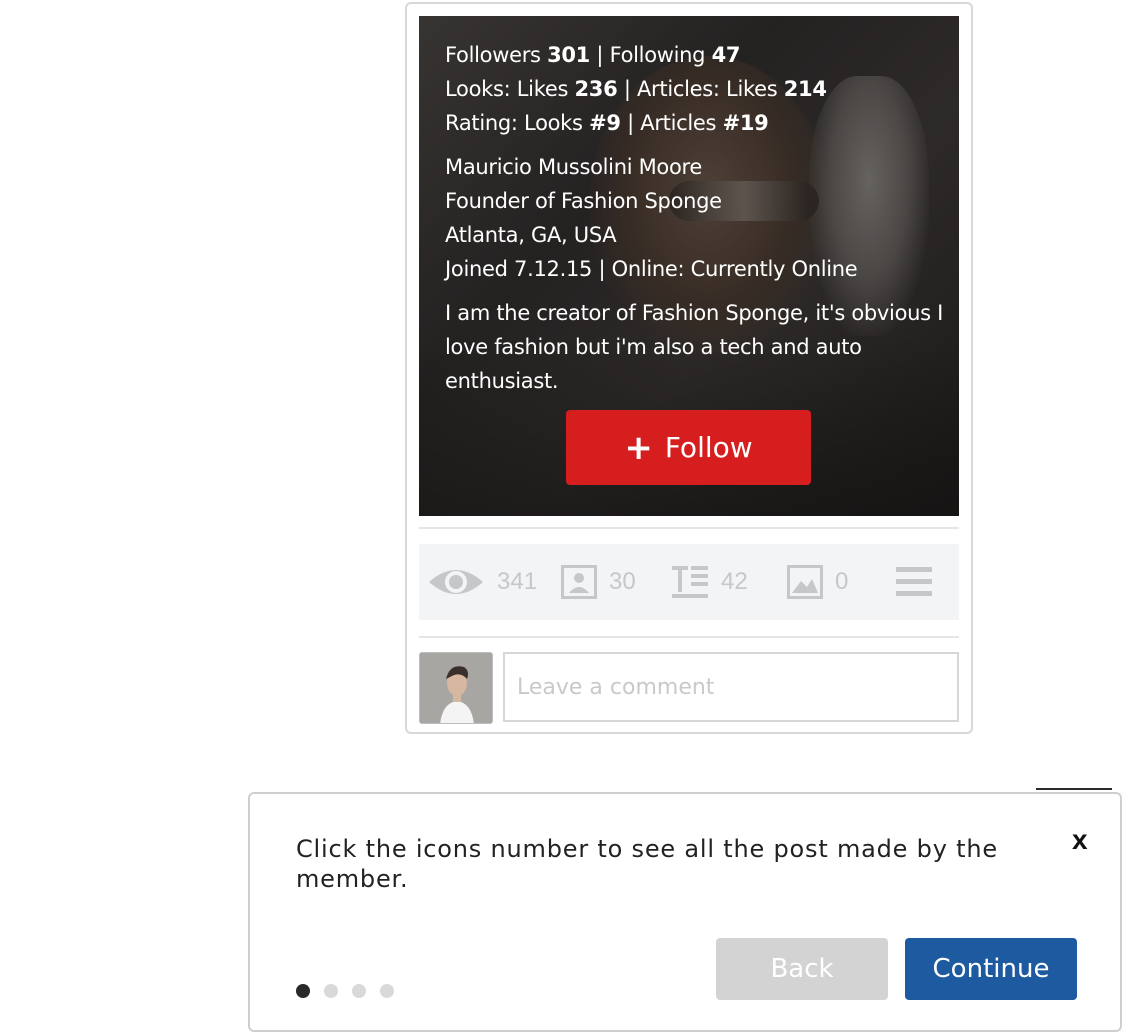 The image size is (1136, 1034). What do you see at coordinates (805, 89) in the screenshot?
I see `articles-likes-count: 214` at bounding box center [805, 89].